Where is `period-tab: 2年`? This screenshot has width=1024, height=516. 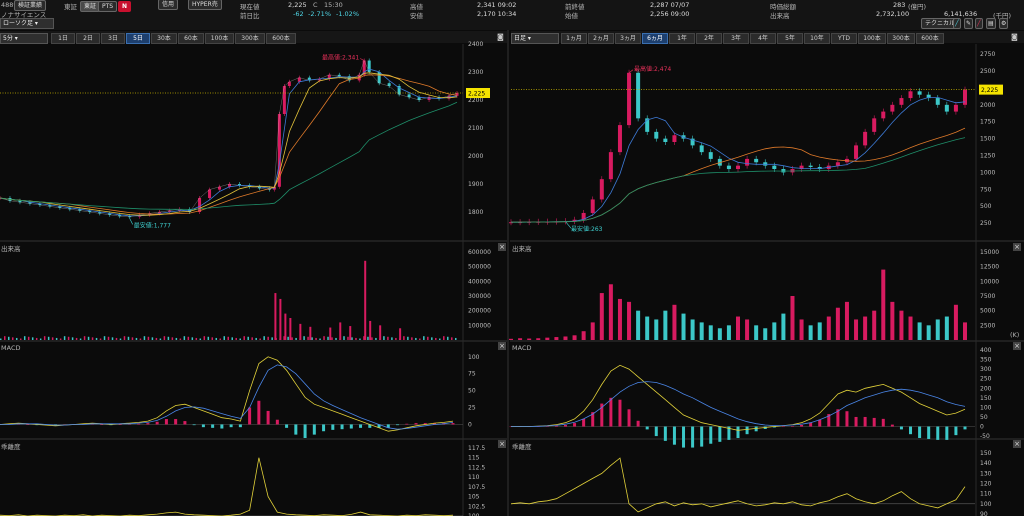 period-tab: 2年 is located at coordinates (709, 38).